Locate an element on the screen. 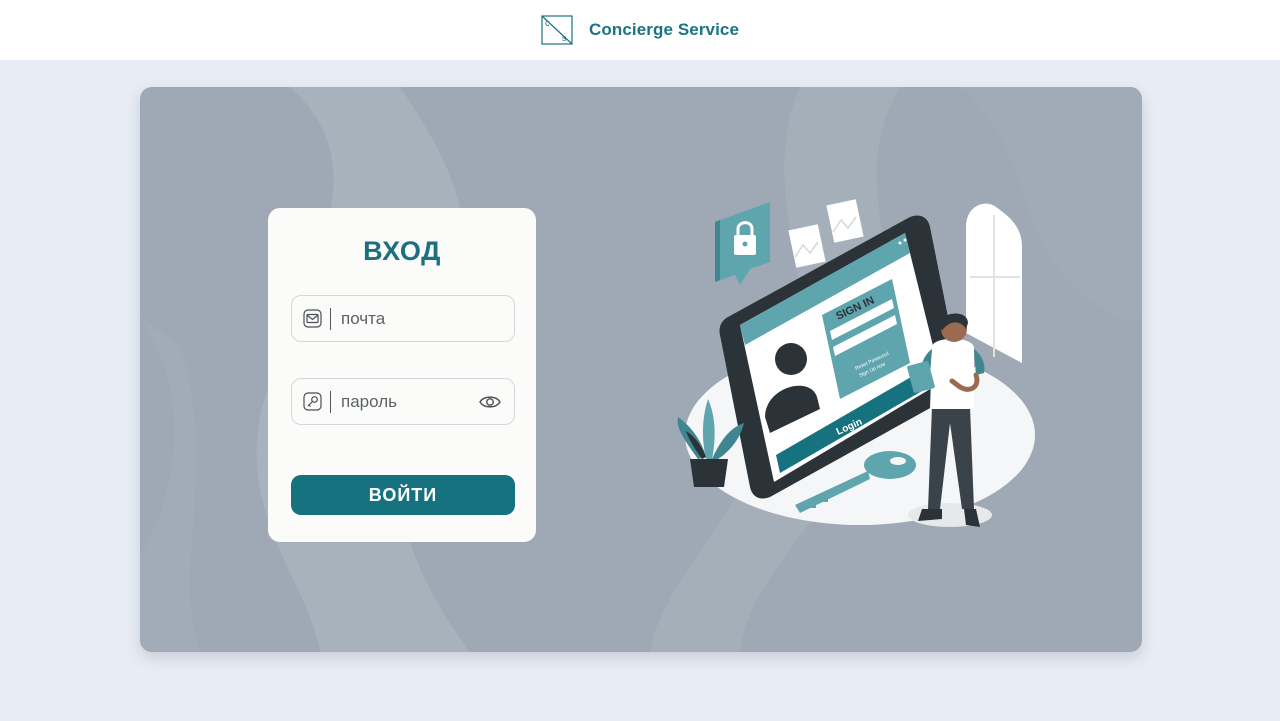 Image resolution: width=1280 pixels, height=721 pixels. login-button: ВОЙТИ is located at coordinates (403, 495).